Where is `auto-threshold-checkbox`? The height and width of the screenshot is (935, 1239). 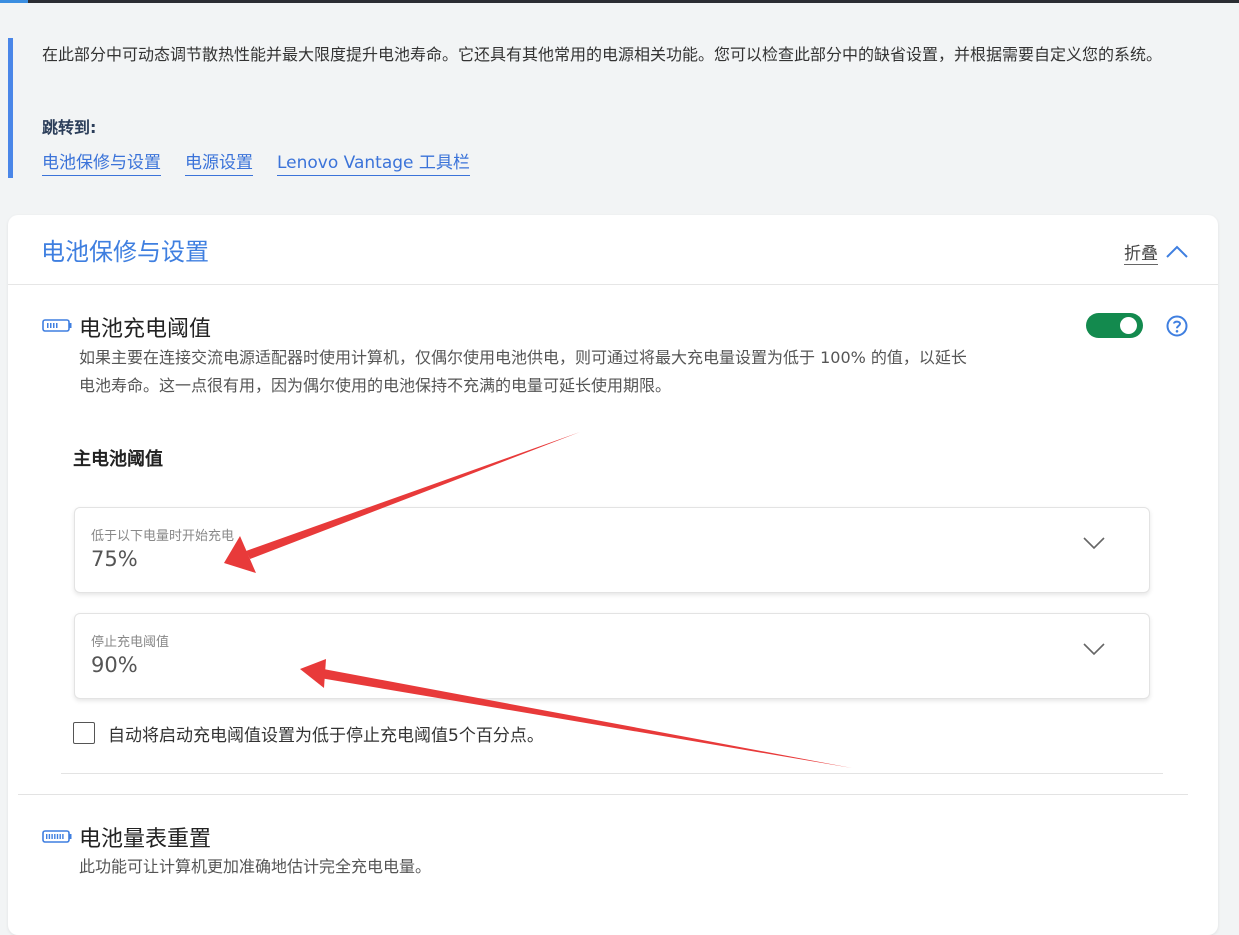 auto-threshold-checkbox is located at coordinates (84, 733).